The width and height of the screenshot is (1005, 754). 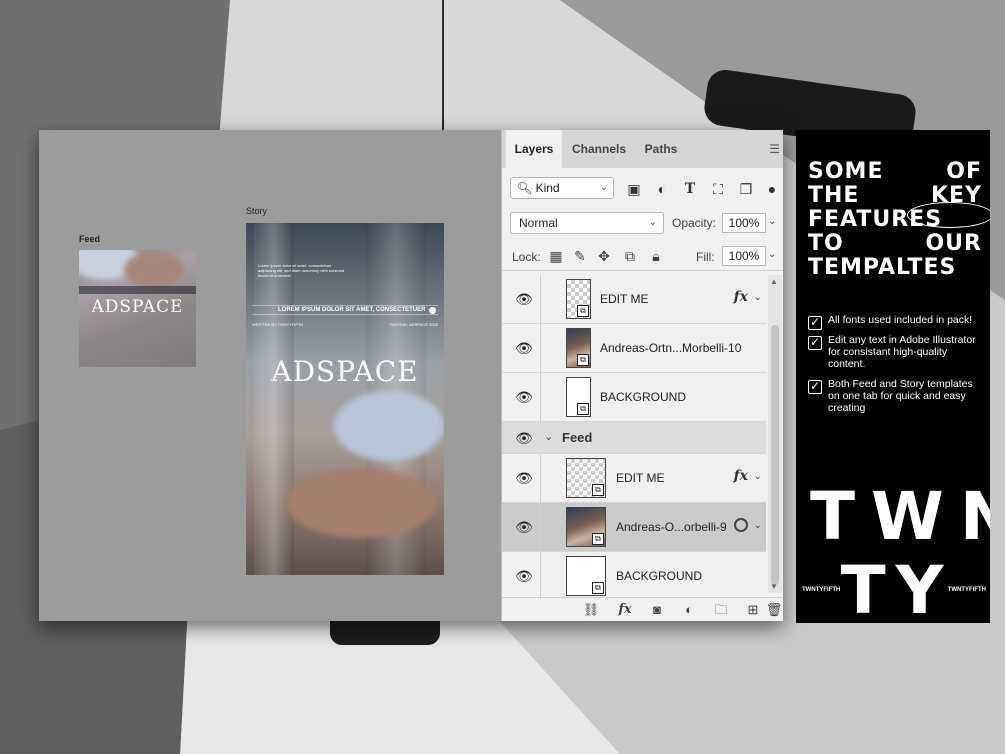 I want to click on lock-paint-icon: ✎, so click(x=580, y=256).